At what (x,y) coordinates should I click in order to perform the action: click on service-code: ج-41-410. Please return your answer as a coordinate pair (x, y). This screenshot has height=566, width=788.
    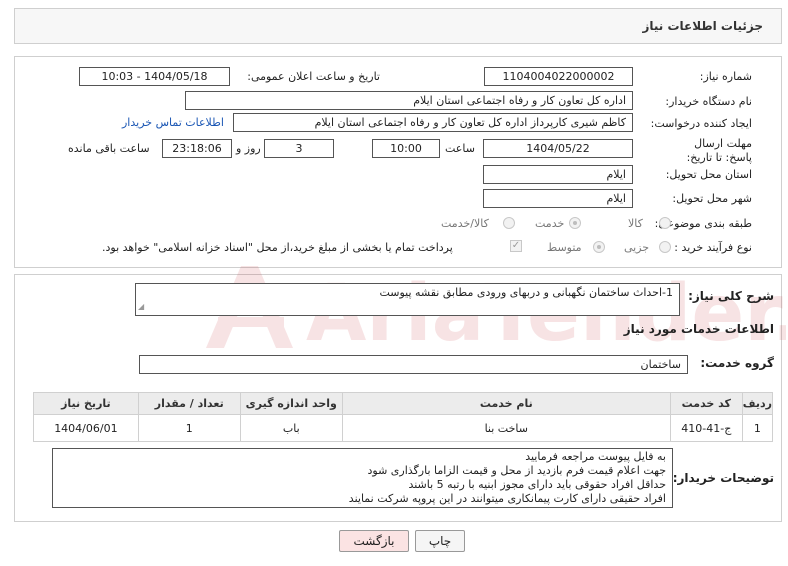
    Looking at the image, I should click on (706, 428).